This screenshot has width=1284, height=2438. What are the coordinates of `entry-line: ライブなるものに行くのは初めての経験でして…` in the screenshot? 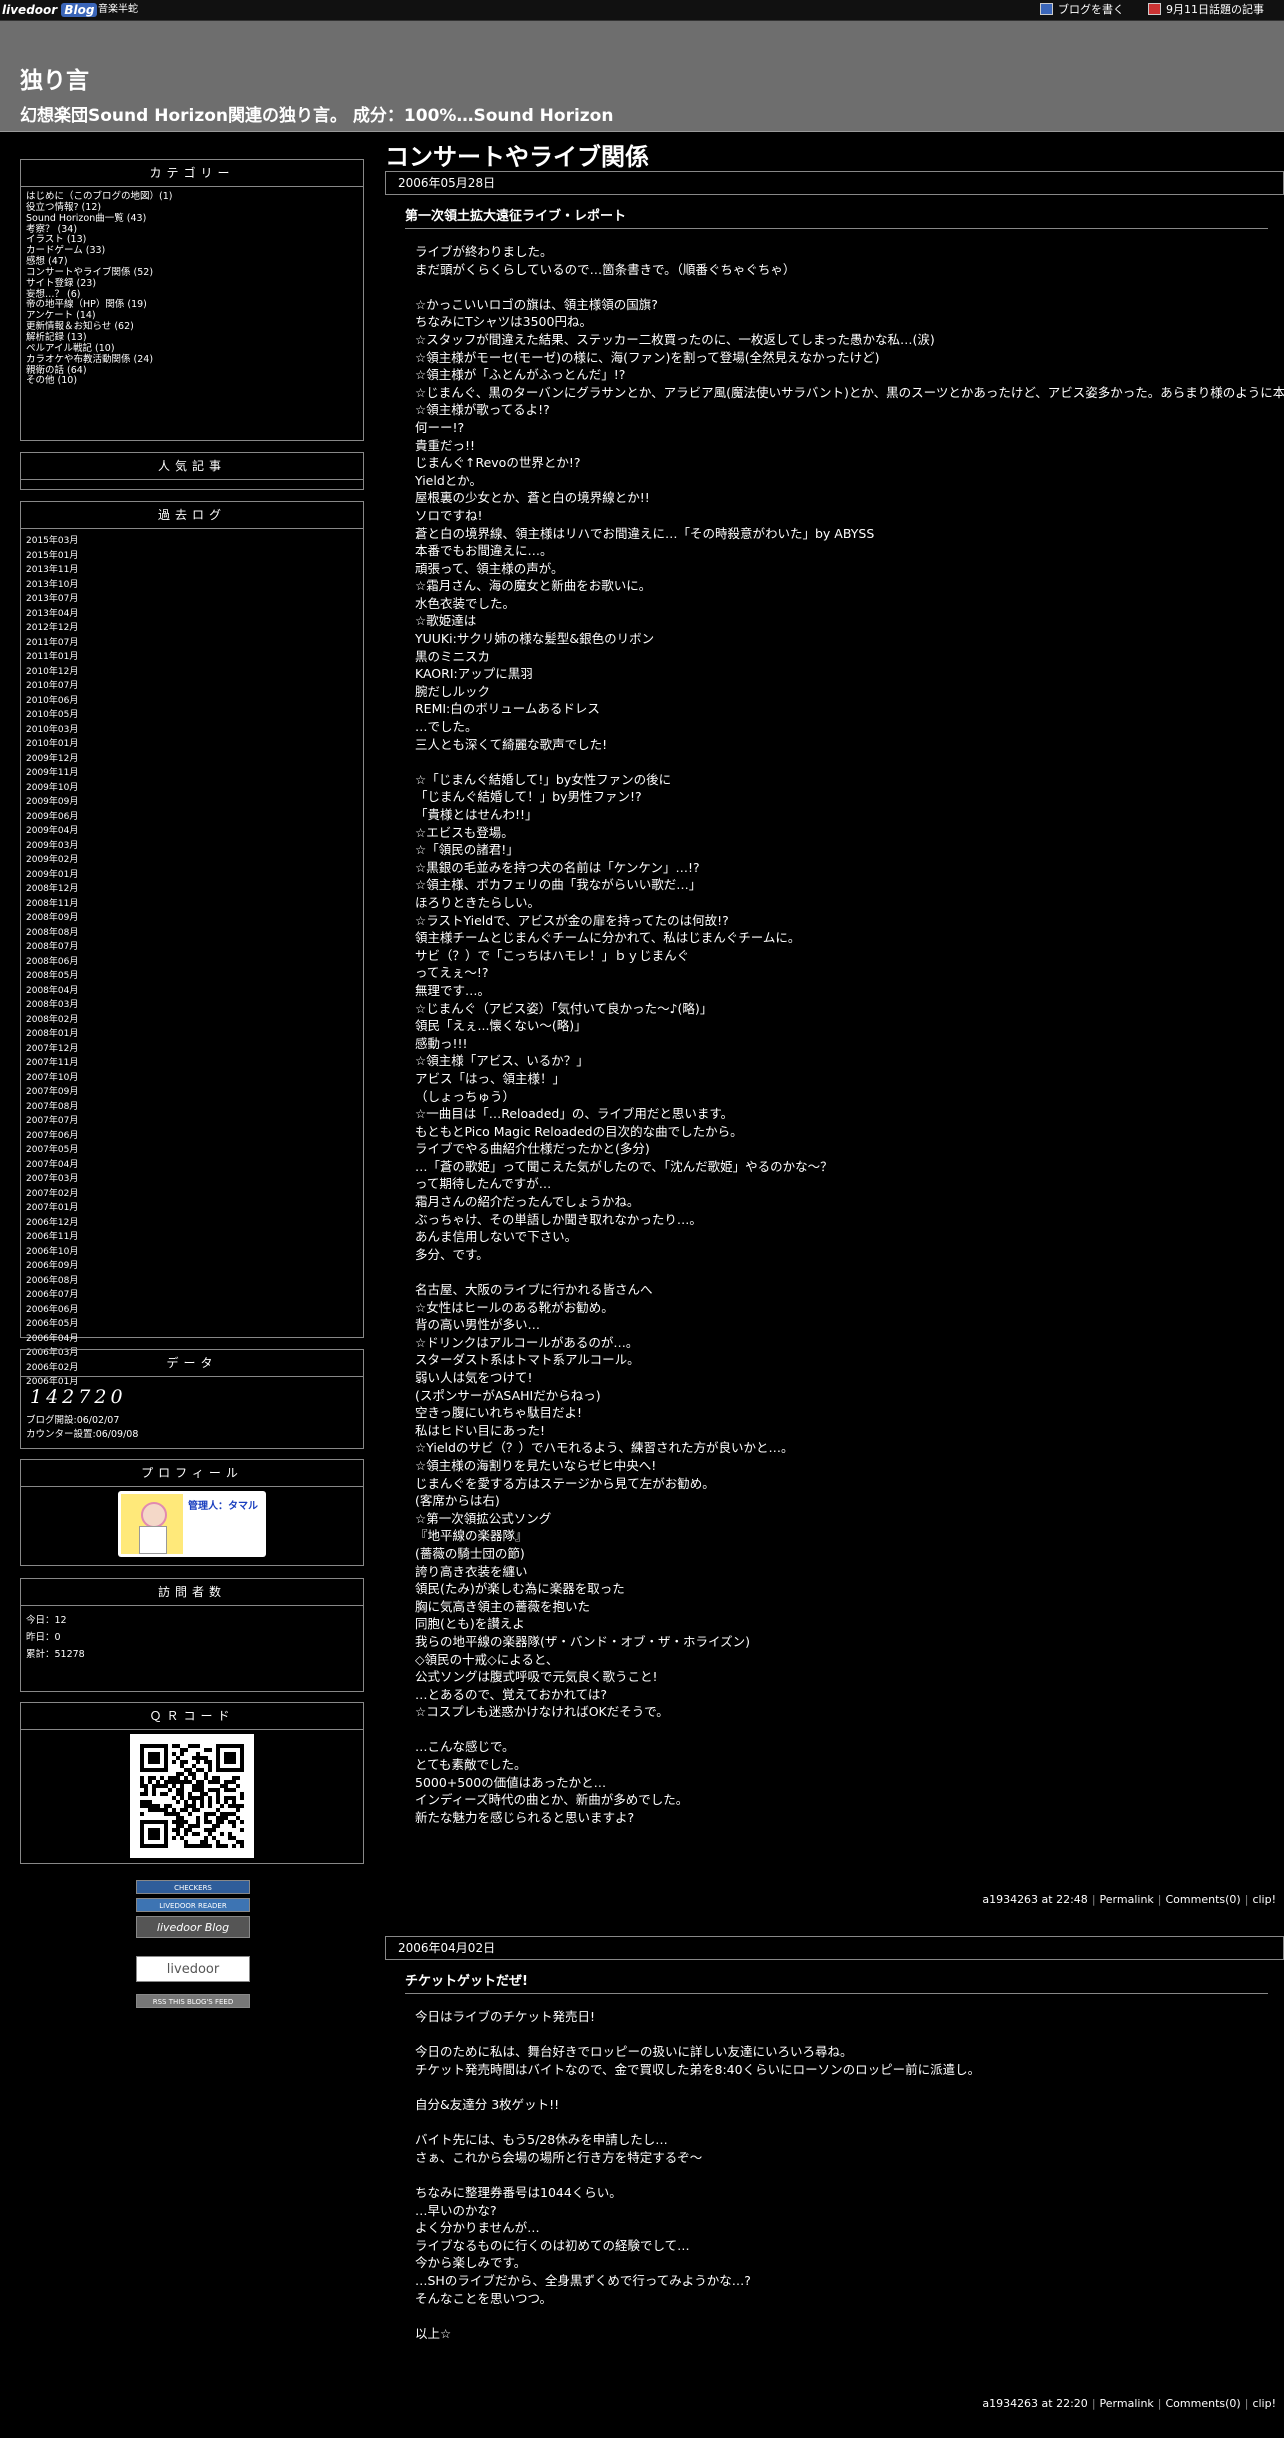 It's located at (845, 2246).